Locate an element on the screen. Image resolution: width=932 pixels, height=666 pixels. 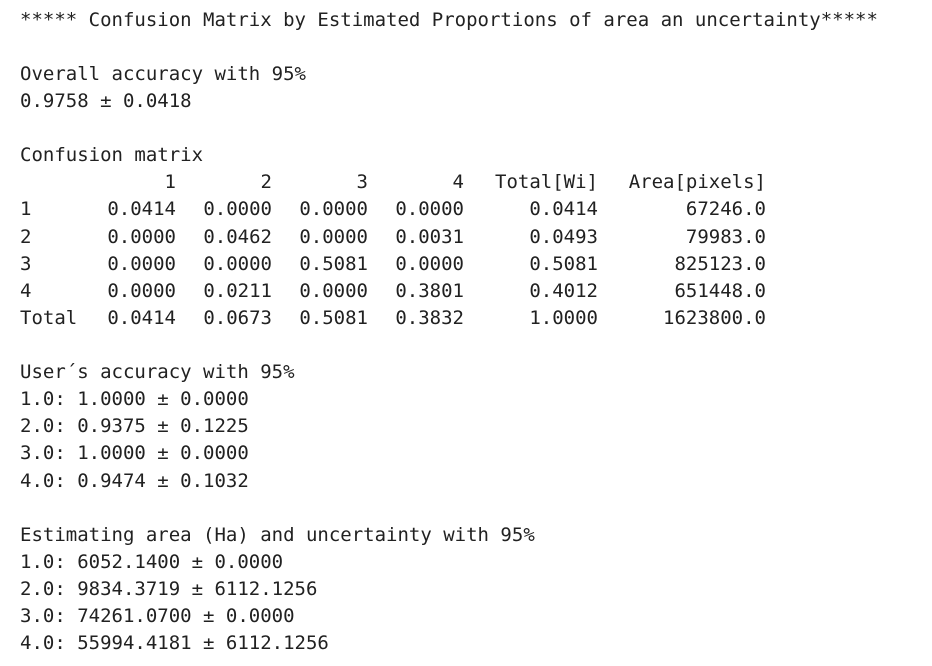
column-header: 1 is located at coordinates (170, 182).